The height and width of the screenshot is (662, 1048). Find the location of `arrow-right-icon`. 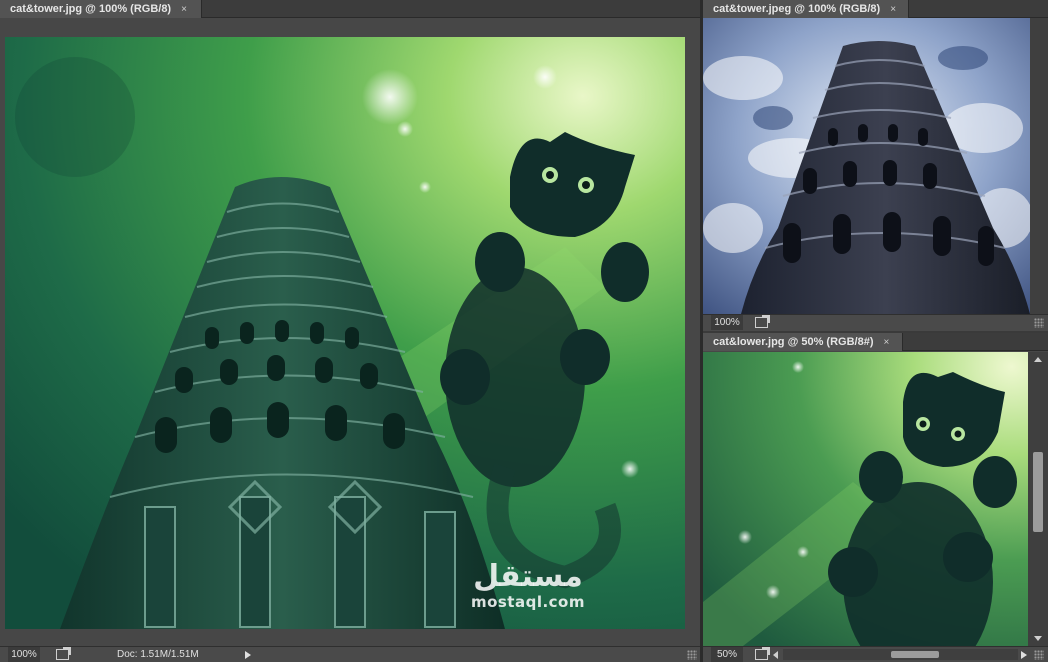

arrow-right-icon is located at coordinates (248, 655).